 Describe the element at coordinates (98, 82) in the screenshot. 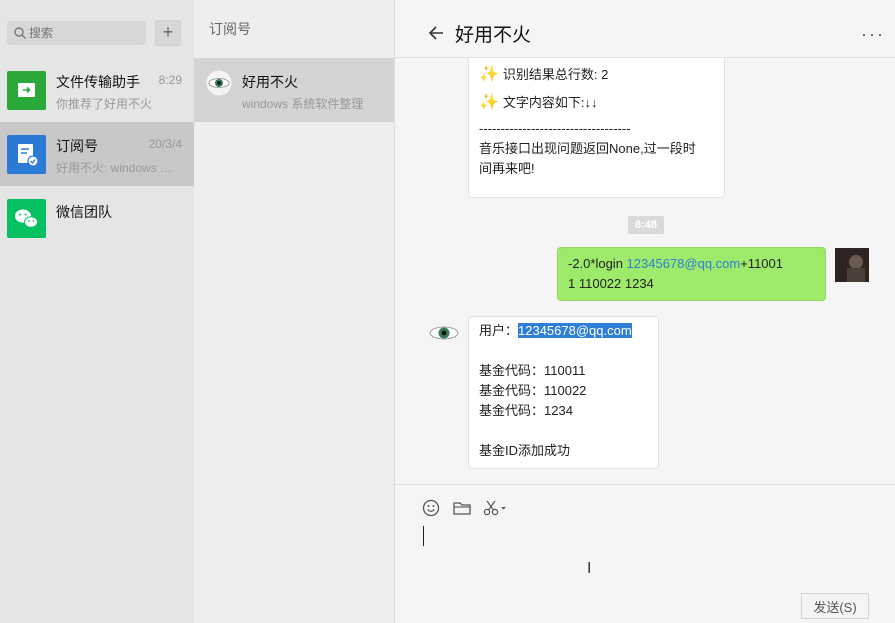

I see `conversation-name: 文件传输助手` at that location.